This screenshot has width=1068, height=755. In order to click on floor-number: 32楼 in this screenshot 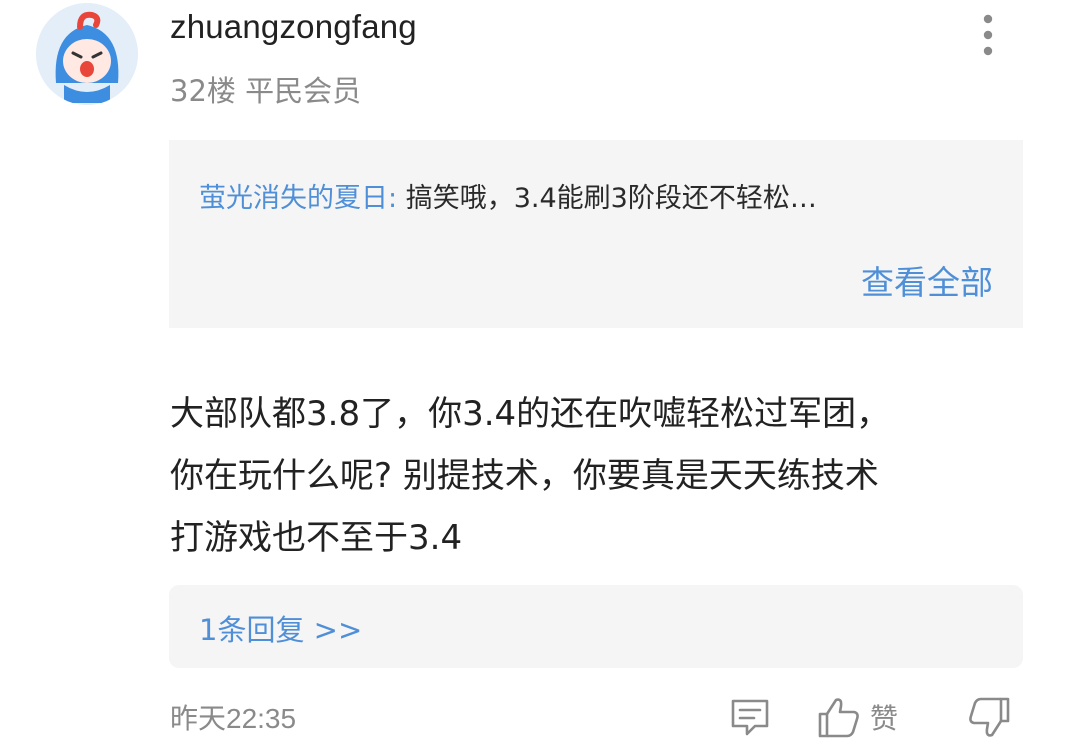, I will do `click(203, 91)`.